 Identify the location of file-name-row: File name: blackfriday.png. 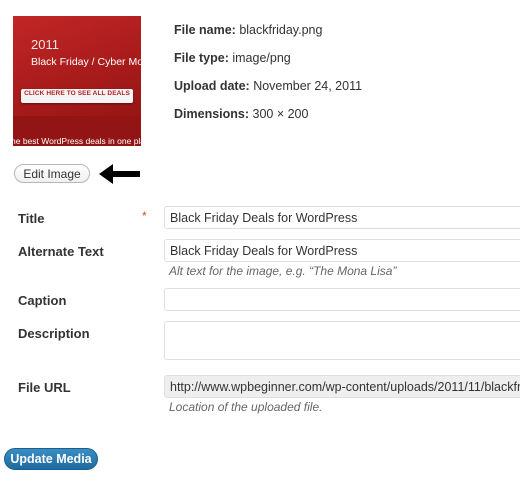
(248, 30).